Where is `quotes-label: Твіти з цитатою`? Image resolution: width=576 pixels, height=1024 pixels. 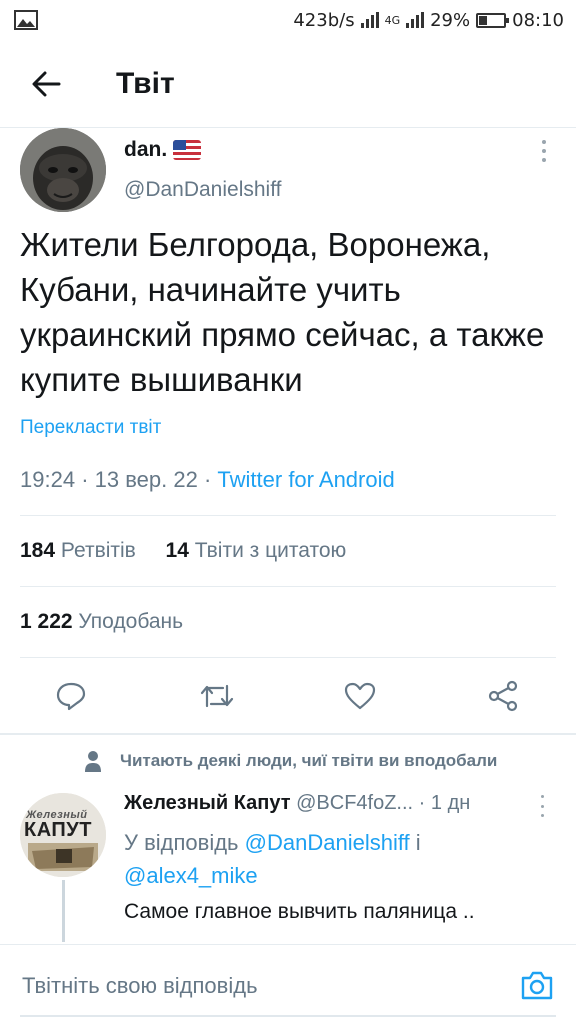
quotes-label: Твіти з цитатою is located at coordinates (270, 550).